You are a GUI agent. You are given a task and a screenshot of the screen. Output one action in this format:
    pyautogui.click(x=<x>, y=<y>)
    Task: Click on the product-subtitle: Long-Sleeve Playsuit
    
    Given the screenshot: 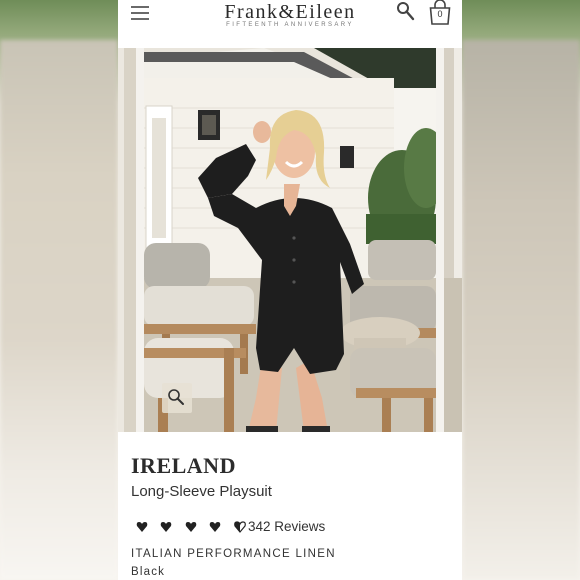 What is the action you would take?
    pyautogui.click(x=201, y=491)
    